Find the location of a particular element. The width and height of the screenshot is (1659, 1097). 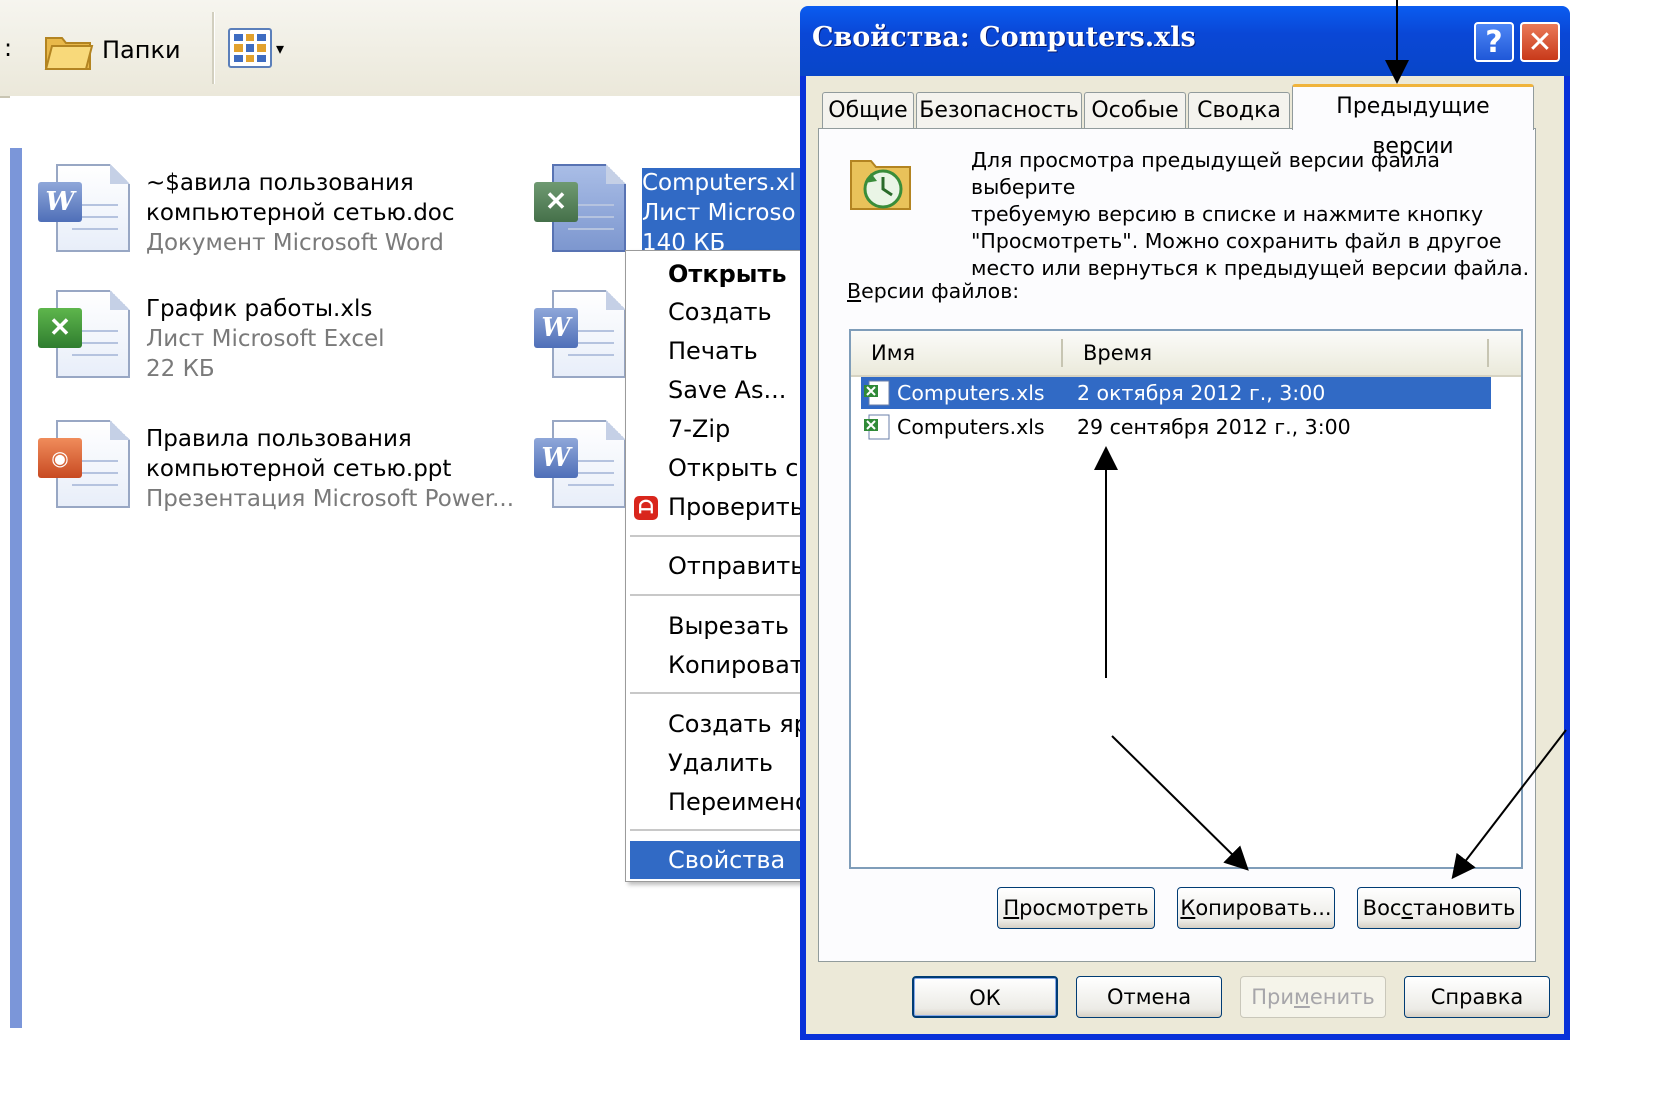

folders-button: Папки is located at coordinates (112, 50).